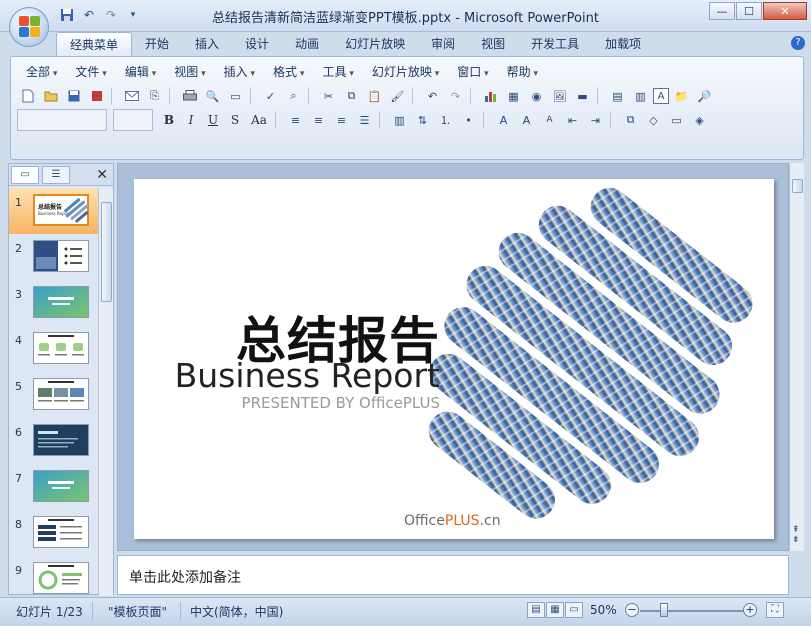 This screenshot has height=626, width=811. What do you see at coordinates (207, 44) in the screenshot?
I see `tab-insert: 插入` at bounding box center [207, 44].